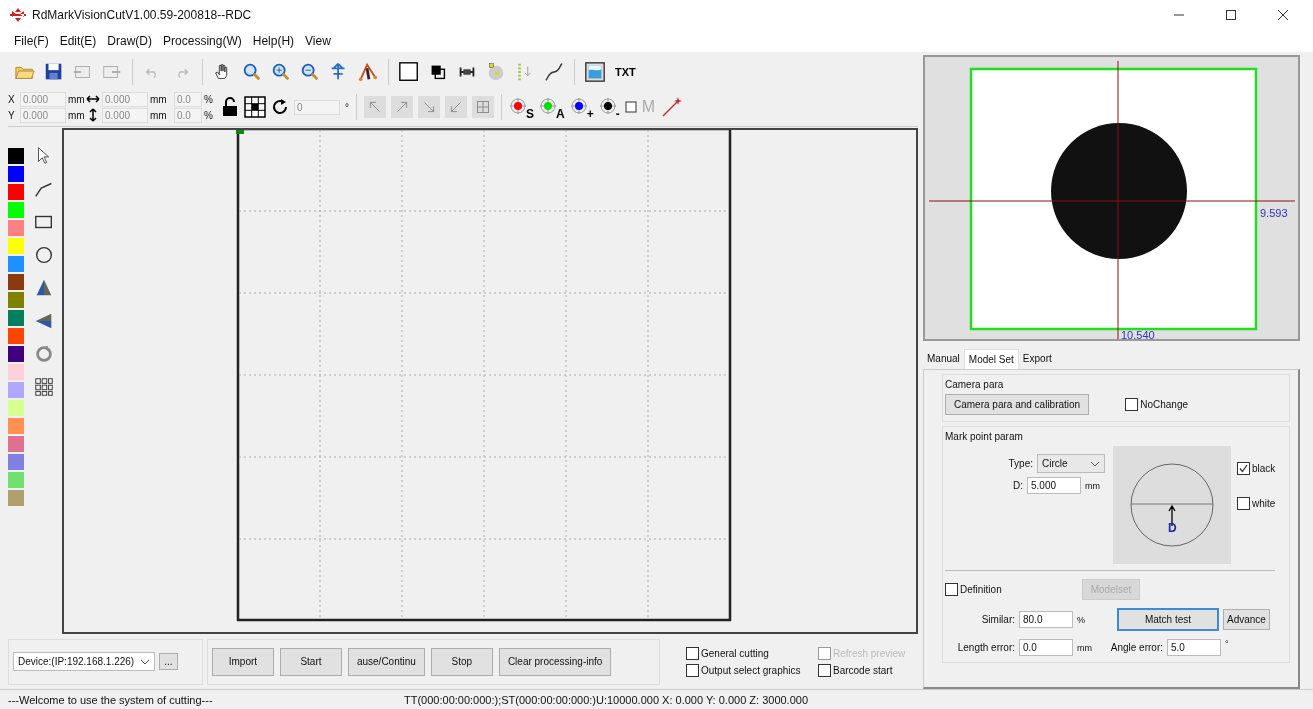  Describe the element at coordinates (1164, 404) in the screenshot. I see `checkbox-label: NoChange` at that location.